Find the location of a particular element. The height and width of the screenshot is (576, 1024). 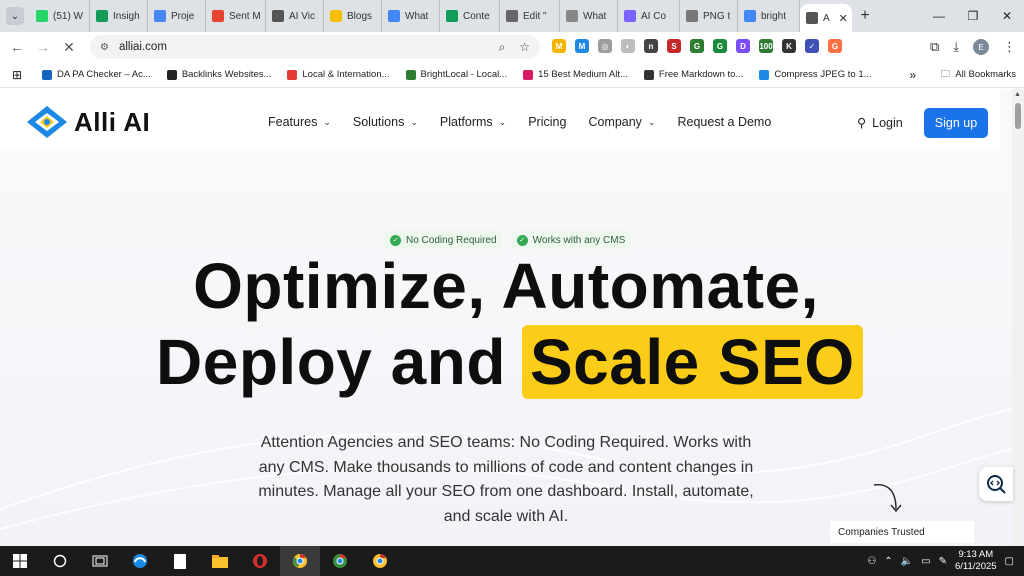

tab-title: Blogs is located at coordinates (360, 16).